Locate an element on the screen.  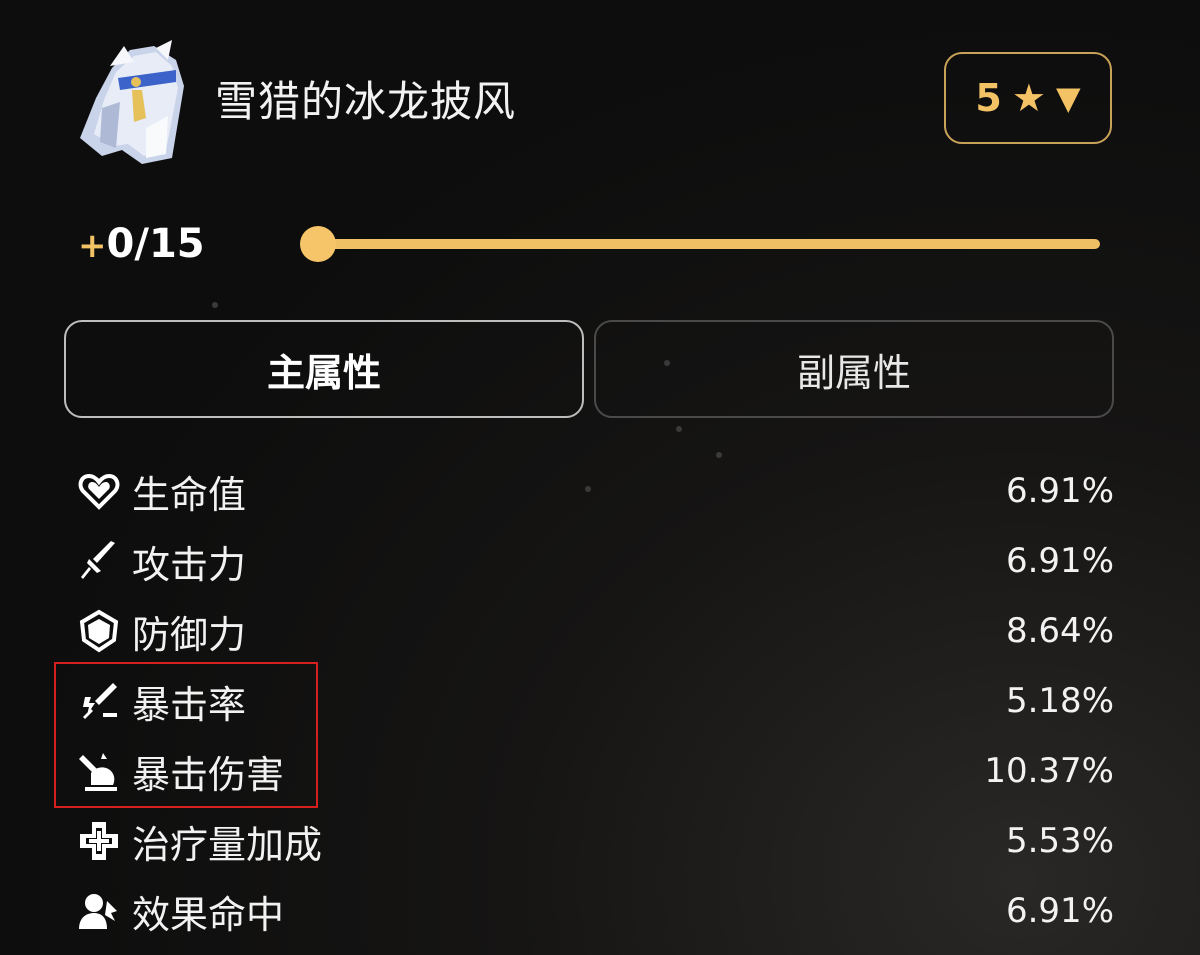
stat-name: 治疗量加成 is located at coordinates (227, 844).